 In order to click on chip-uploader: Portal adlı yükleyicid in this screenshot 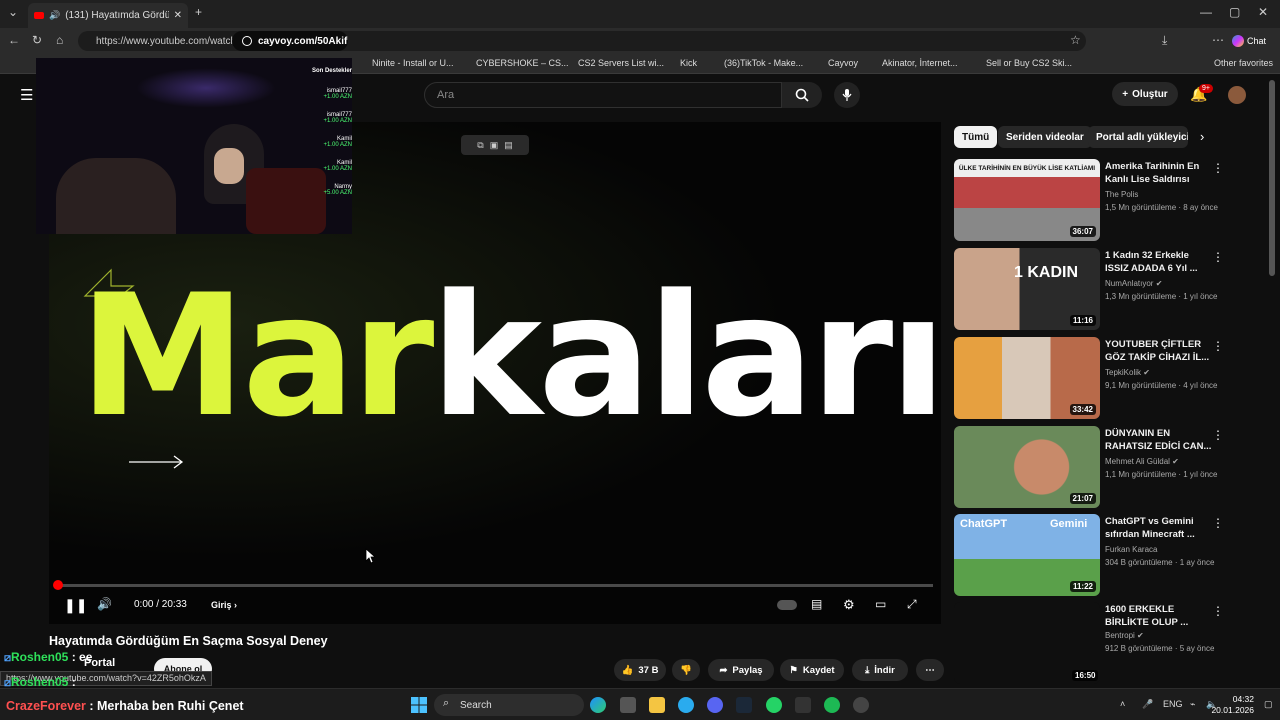, I will do `click(1138, 137)`.